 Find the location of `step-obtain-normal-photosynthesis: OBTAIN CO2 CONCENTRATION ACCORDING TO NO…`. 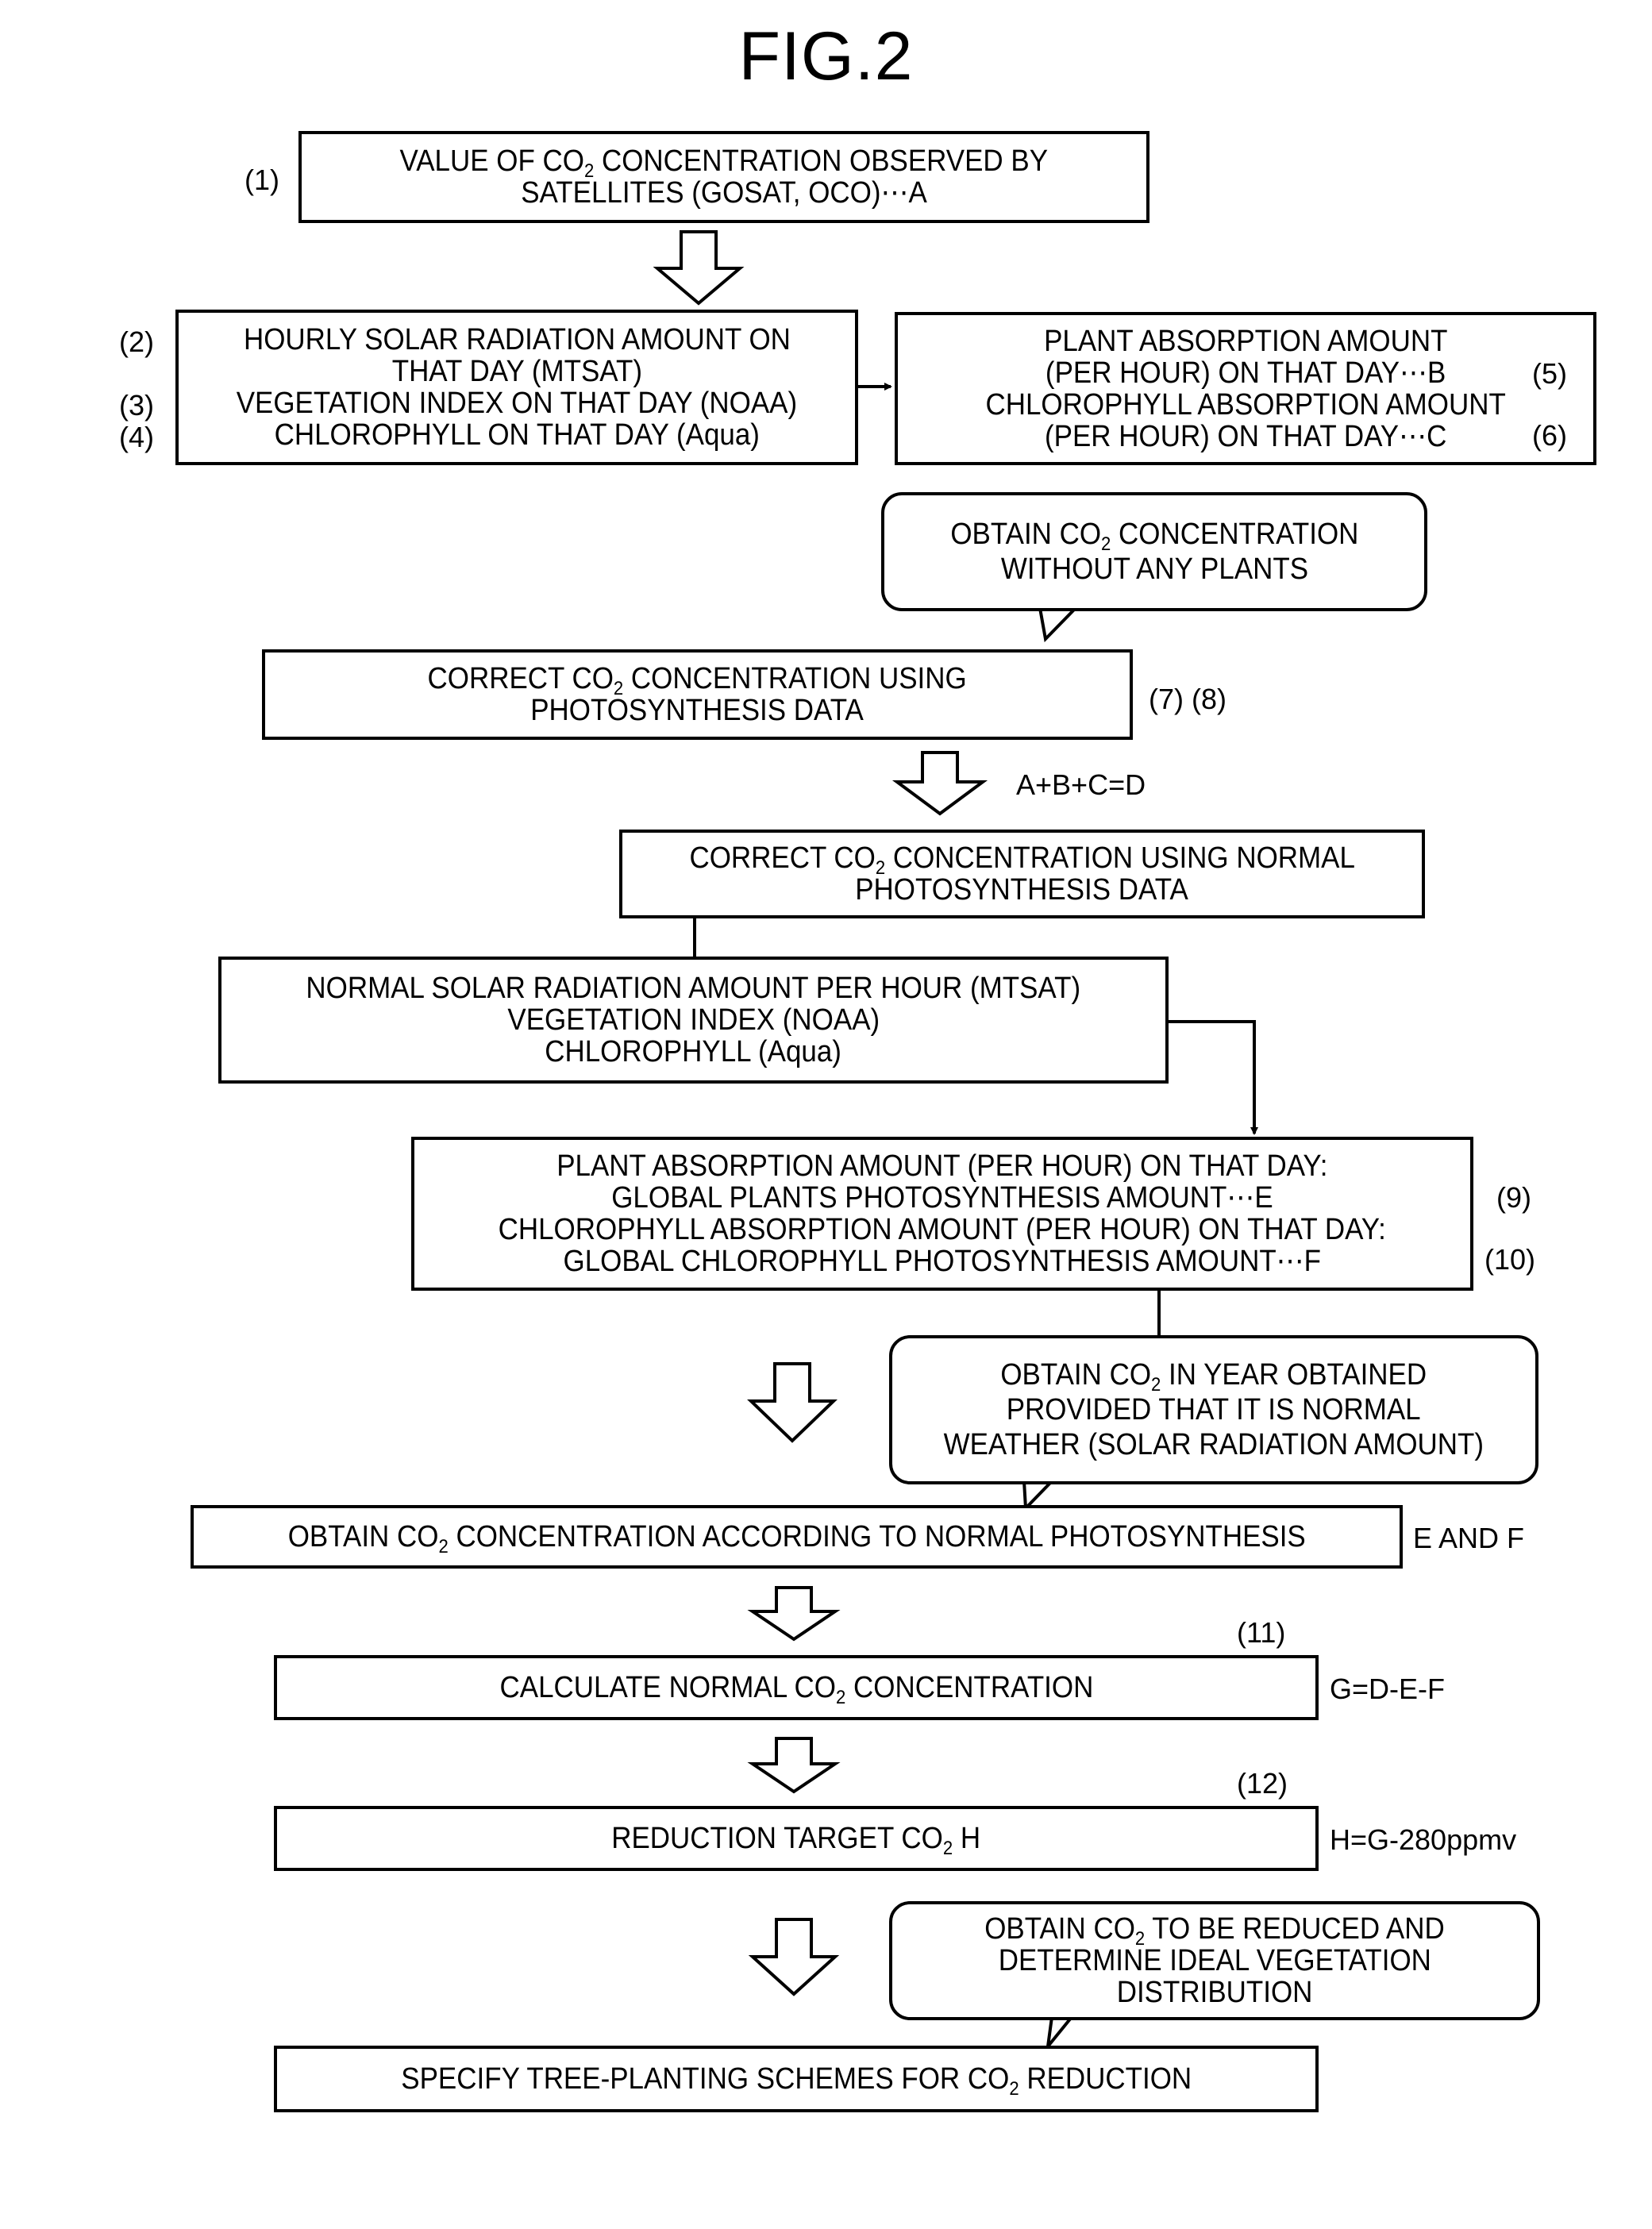

step-obtain-normal-photosynthesis: OBTAIN CO2 CONCENTRATION ACCORDING TO NO… is located at coordinates (797, 1537).